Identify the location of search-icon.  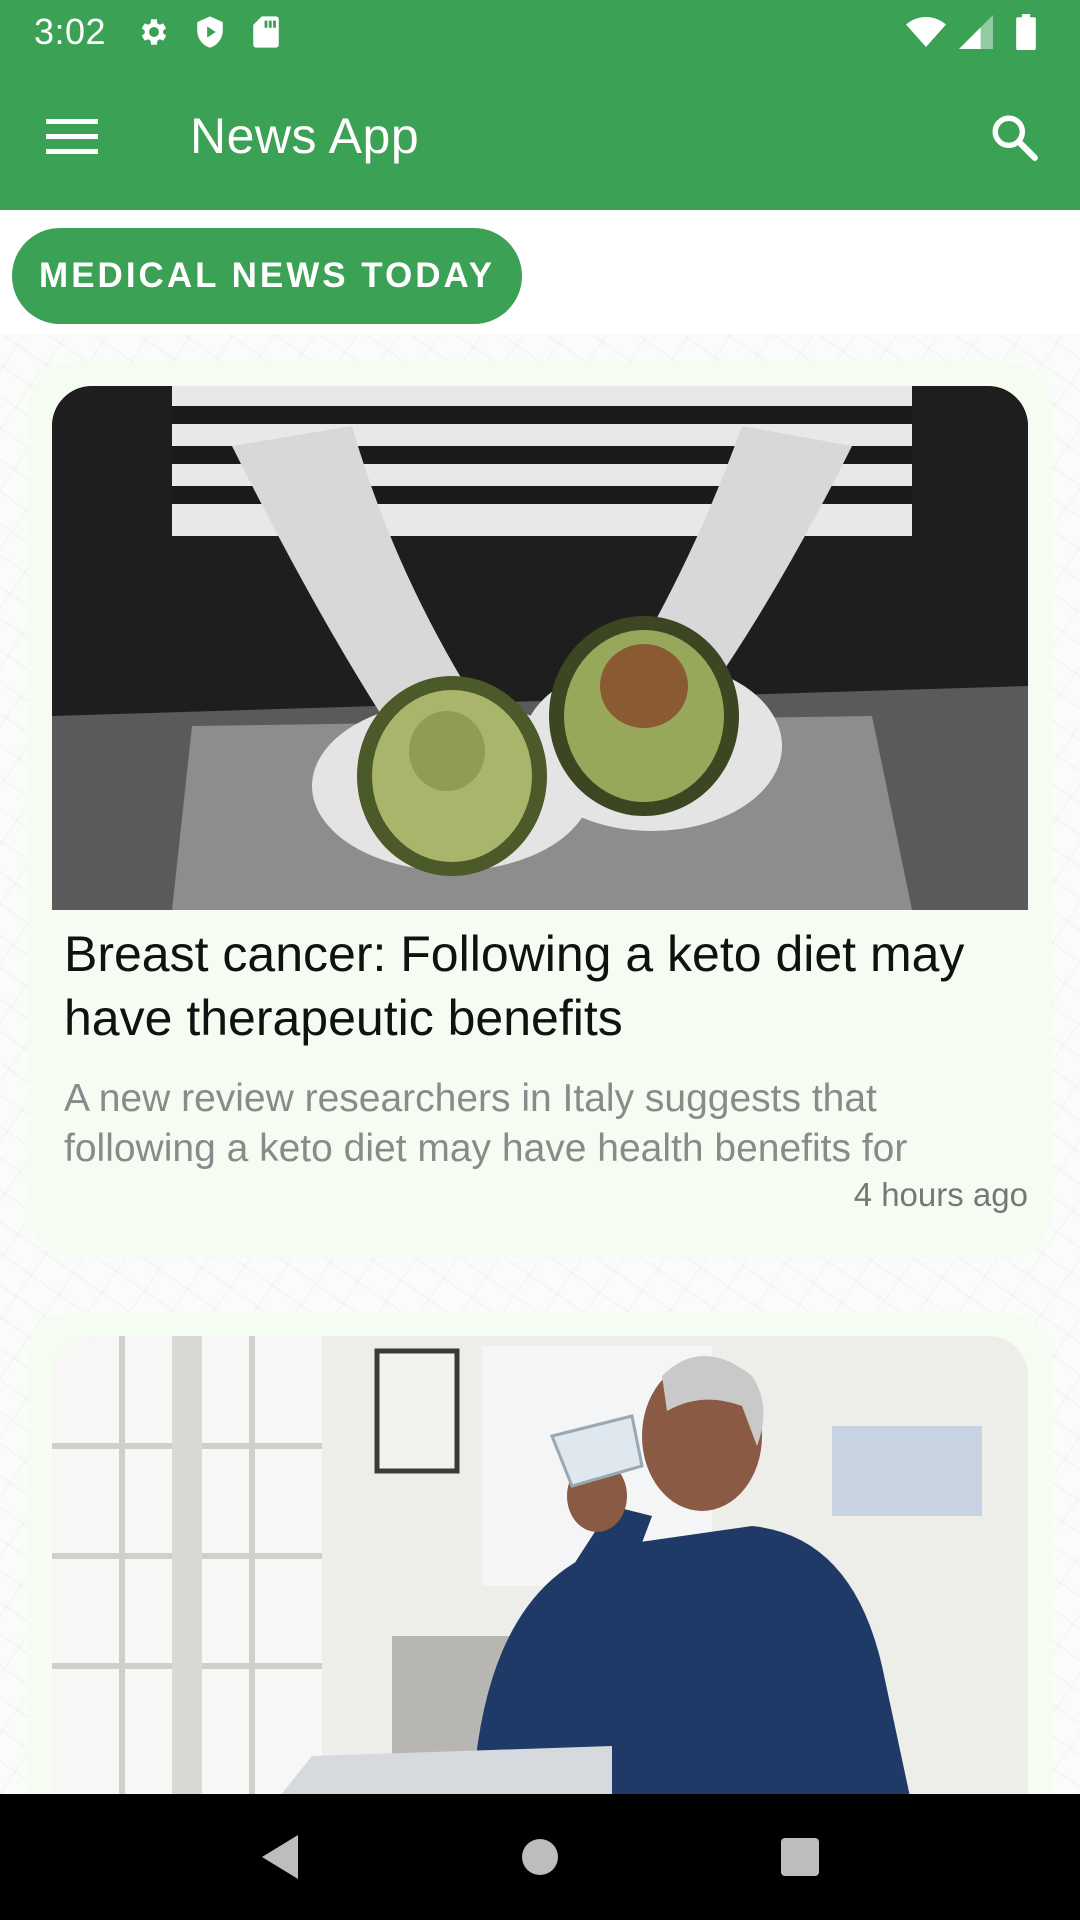
(1014, 137).